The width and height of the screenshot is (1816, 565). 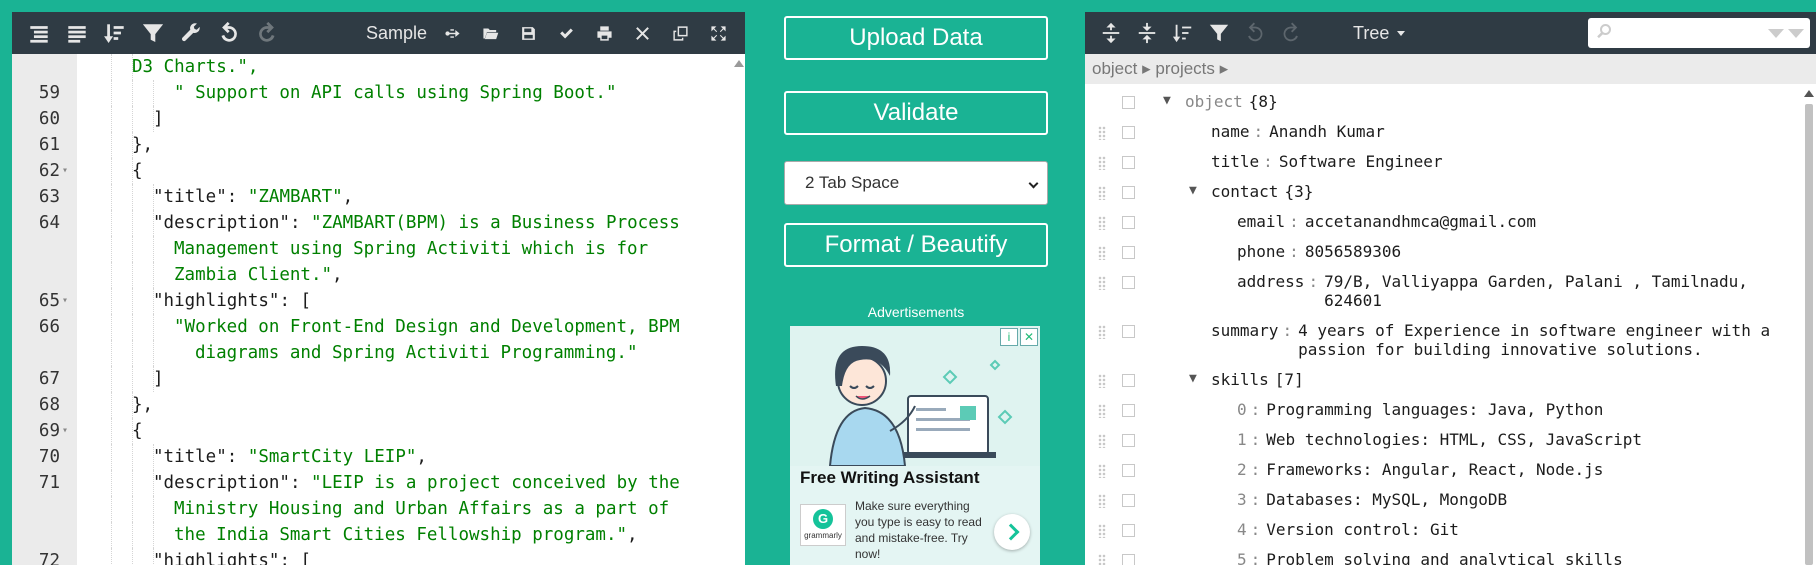 I want to click on tree-node: title: Software Engineer, so click(x=1443, y=163).